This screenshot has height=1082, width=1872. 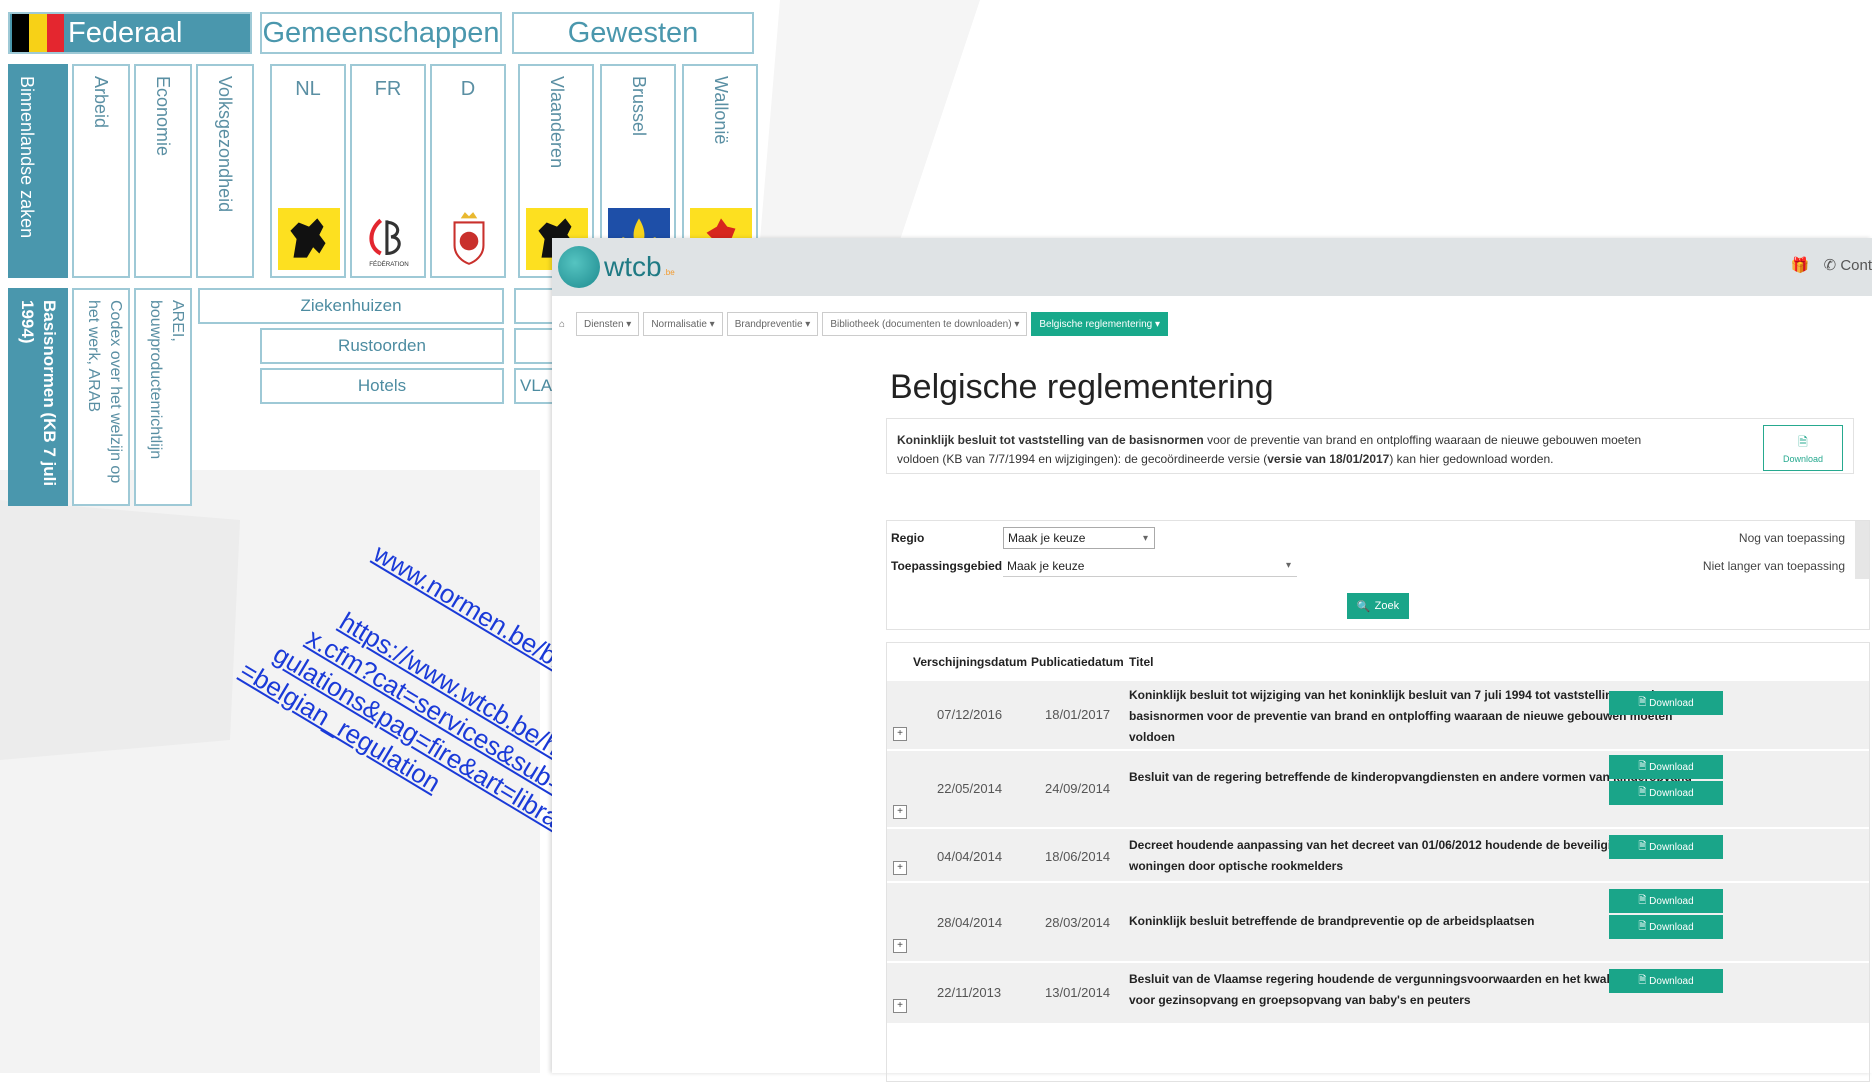 I want to click on belgian-flag-icon, so click(x=38, y=33).